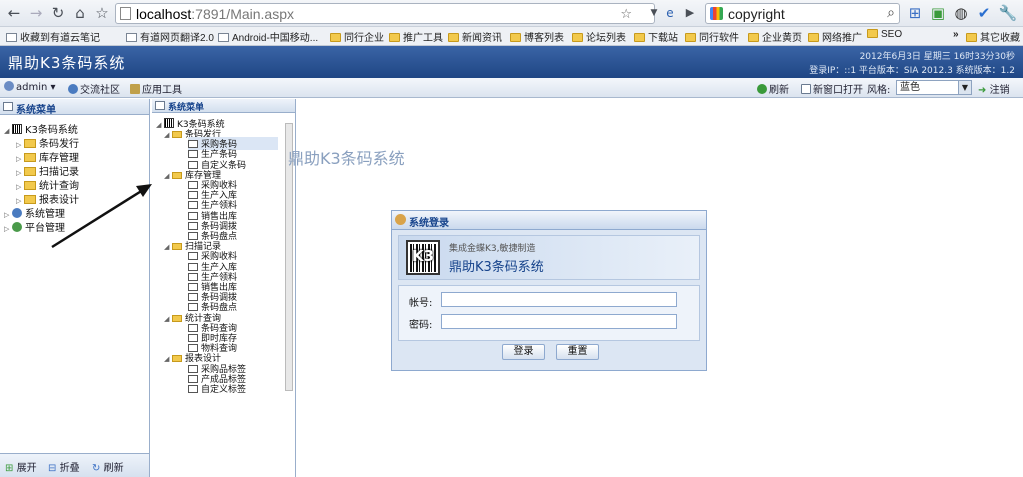 Image resolution: width=1023 pixels, height=477 pixels. What do you see at coordinates (170, 36) in the screenshot?
I see `bookmark-item: 有道网页翻译2.0` at bounding box center [170, 36].